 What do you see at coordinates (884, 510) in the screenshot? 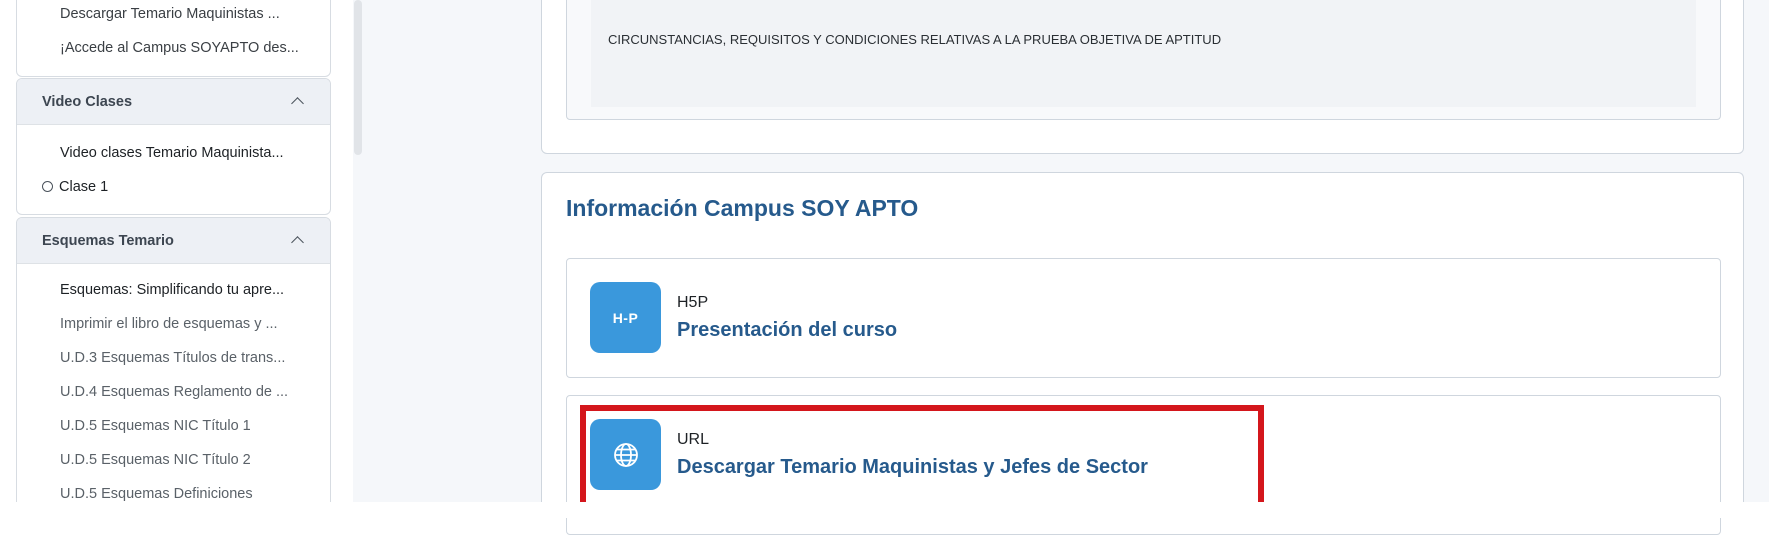
I see `page-bottom-edge` at bounding box center [884, 510].